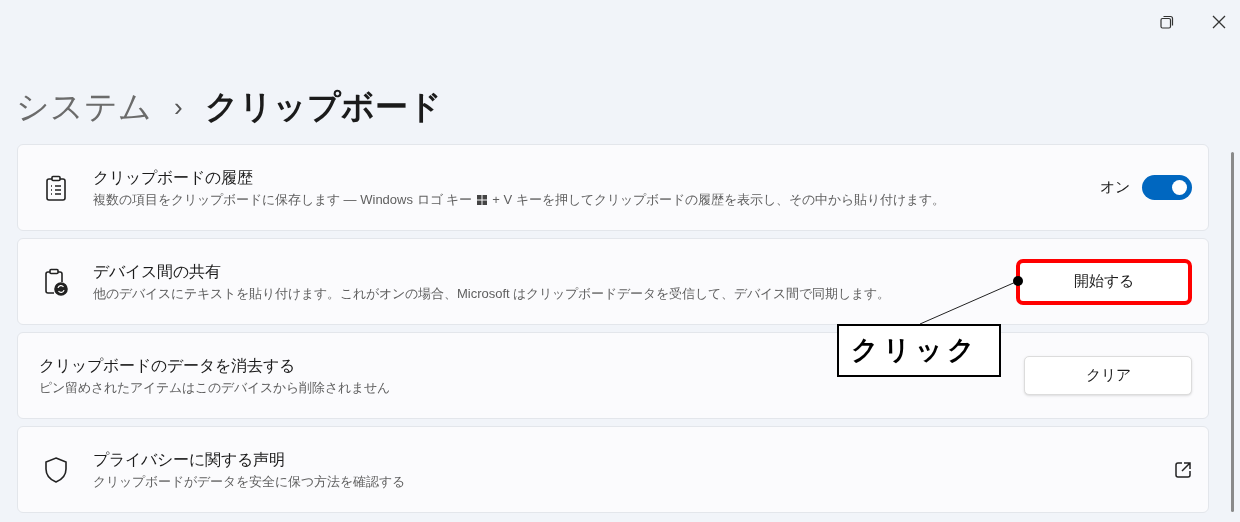 The height and width of the screenshot is (522, 1240). I want to click on page-title: クリップボード, so click(323, 107).